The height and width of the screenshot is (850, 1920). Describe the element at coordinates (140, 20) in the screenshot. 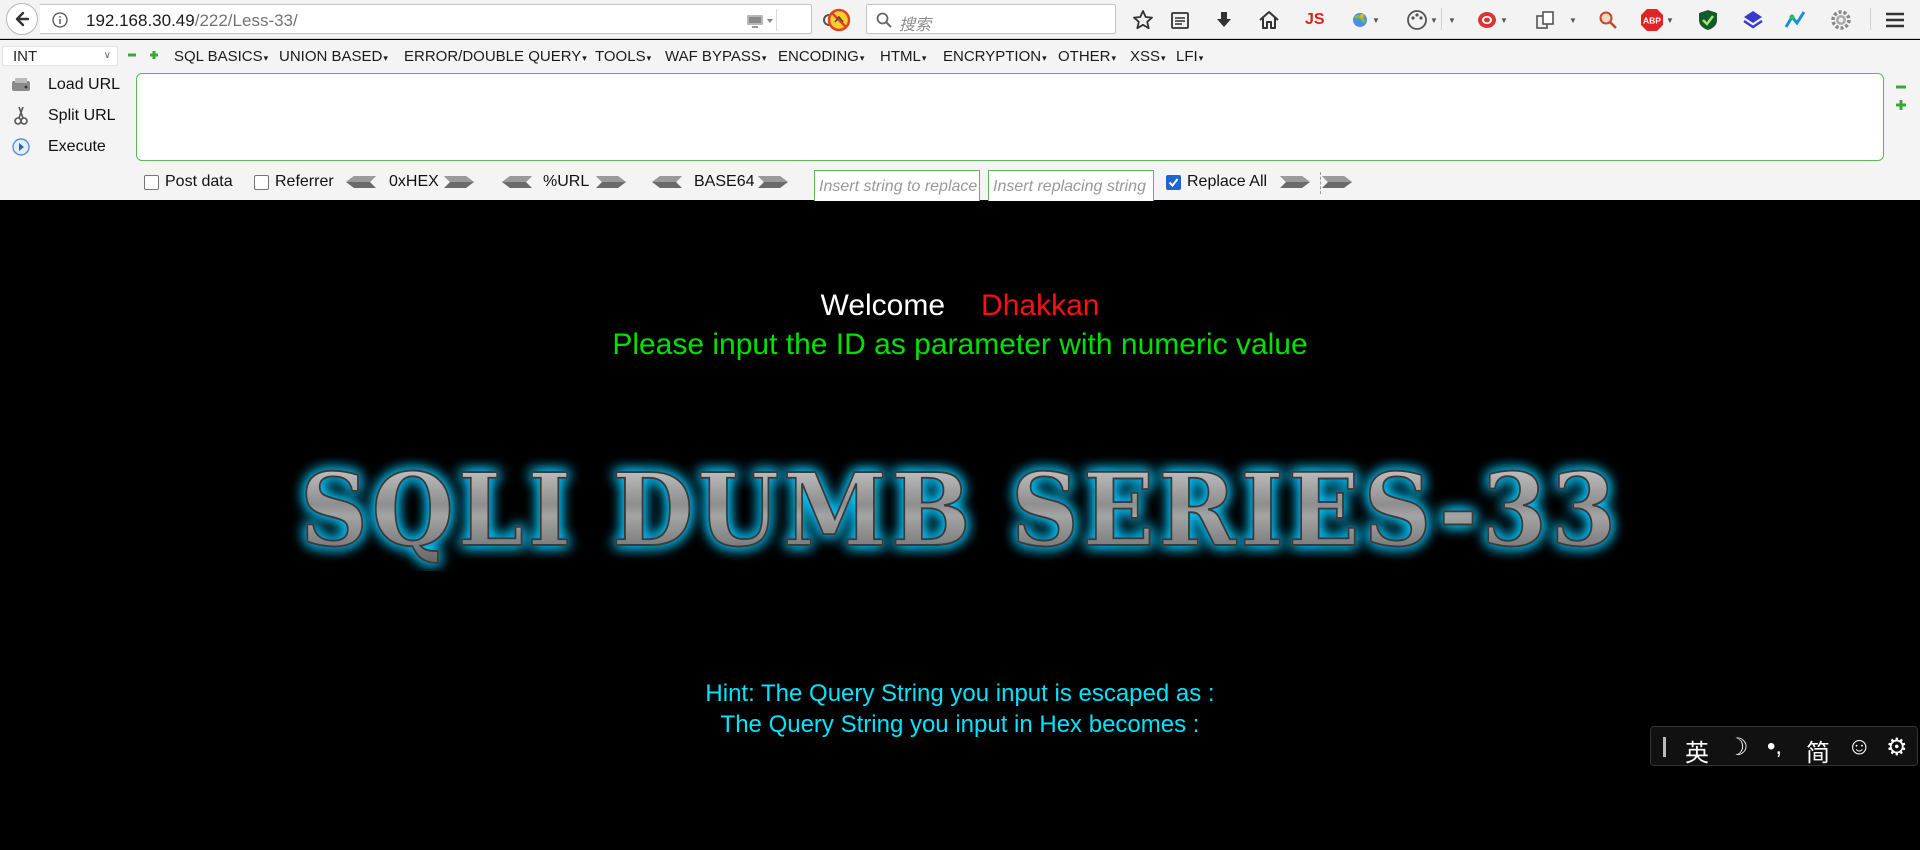

I see `url-host: 192.168.30.49` at that location.